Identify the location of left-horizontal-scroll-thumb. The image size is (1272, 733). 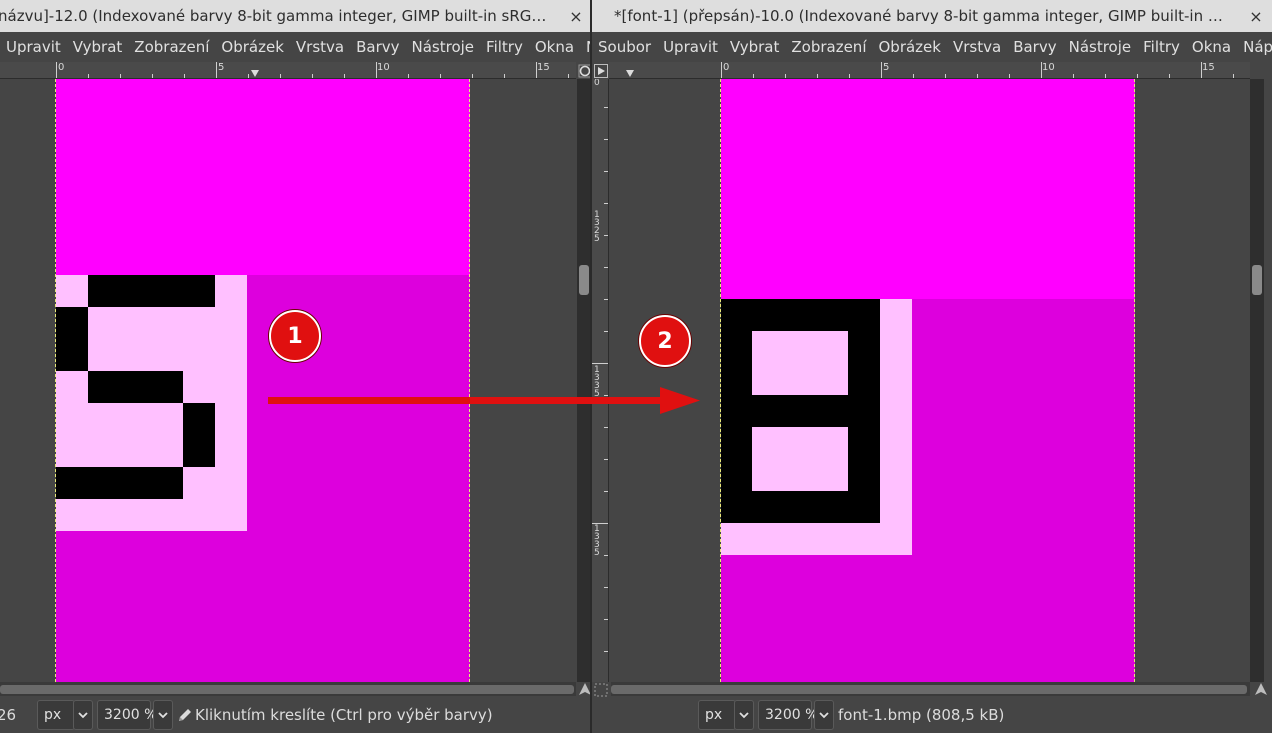
(287, 689).